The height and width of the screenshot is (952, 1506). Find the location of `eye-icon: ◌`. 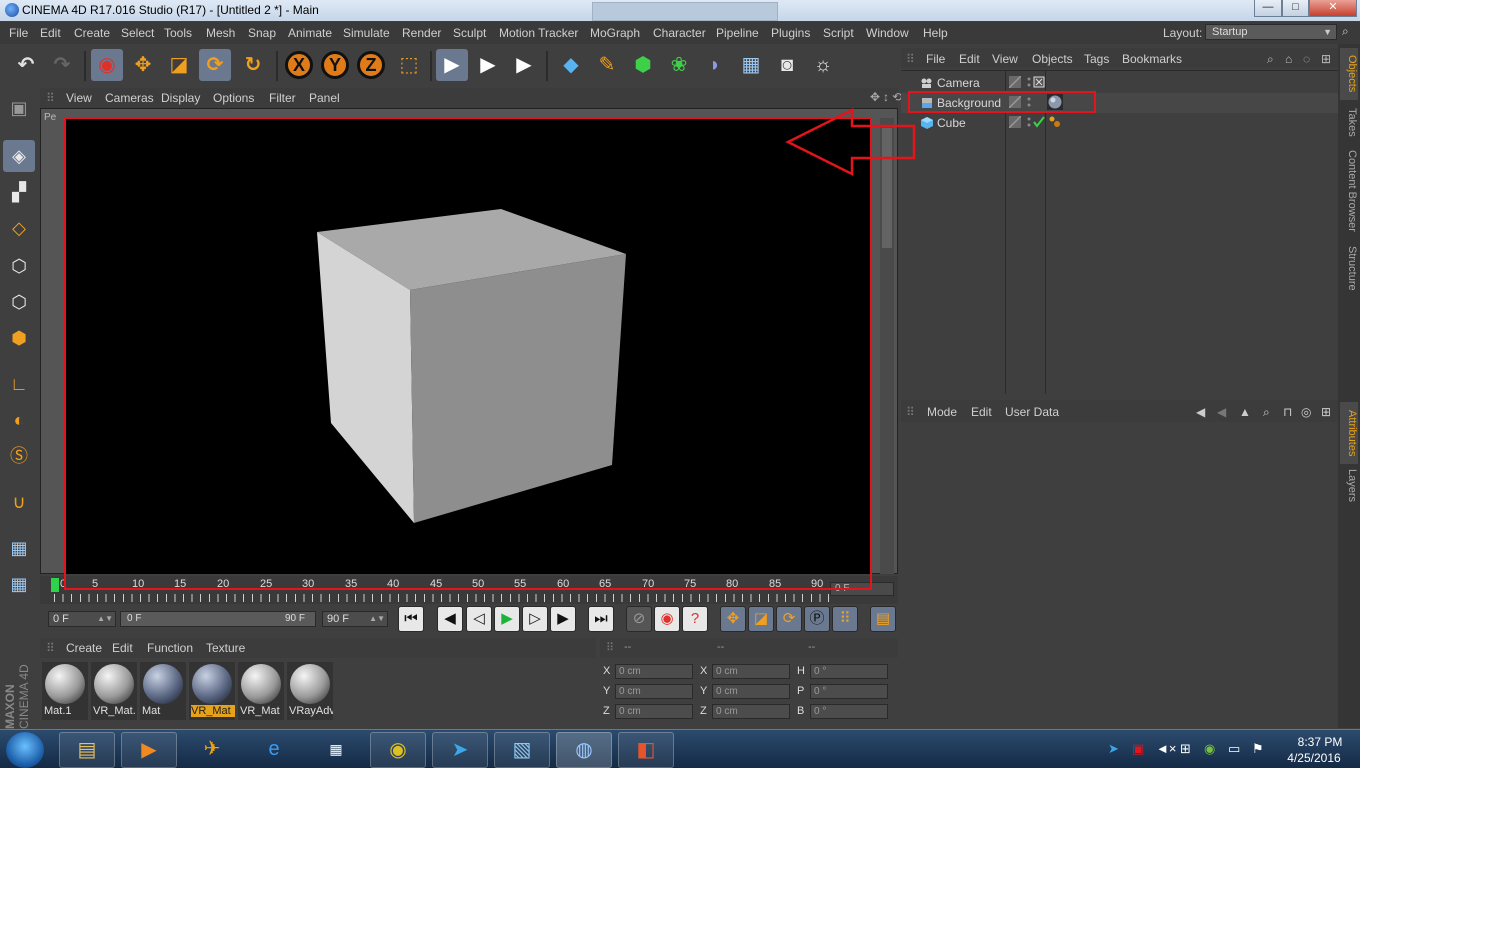

eye-icon: ◌ is located at coordinates (1306, 59).